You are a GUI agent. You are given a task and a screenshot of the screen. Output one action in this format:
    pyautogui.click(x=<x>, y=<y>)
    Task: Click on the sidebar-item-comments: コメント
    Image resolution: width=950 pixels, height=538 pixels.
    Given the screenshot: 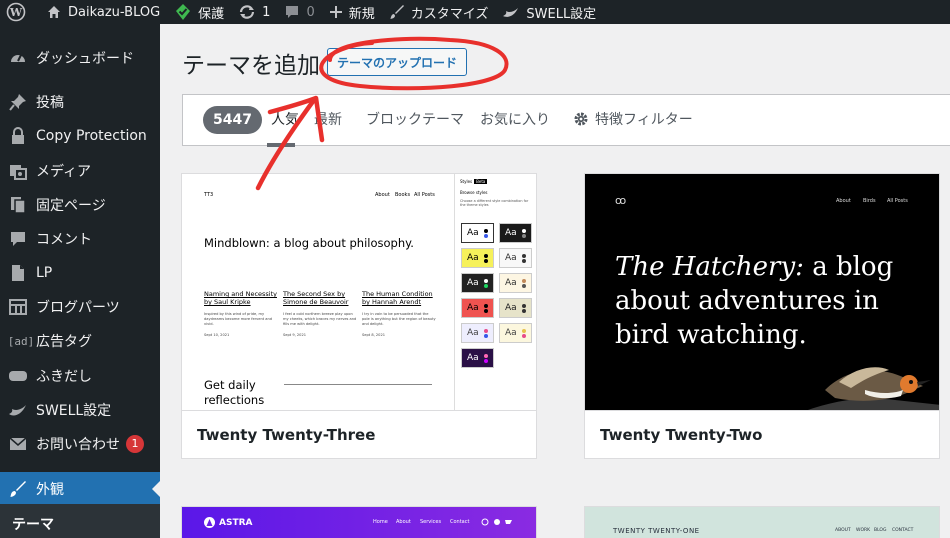 What is the action you would take?
    pyautogui.click(x=80, y=239)
    